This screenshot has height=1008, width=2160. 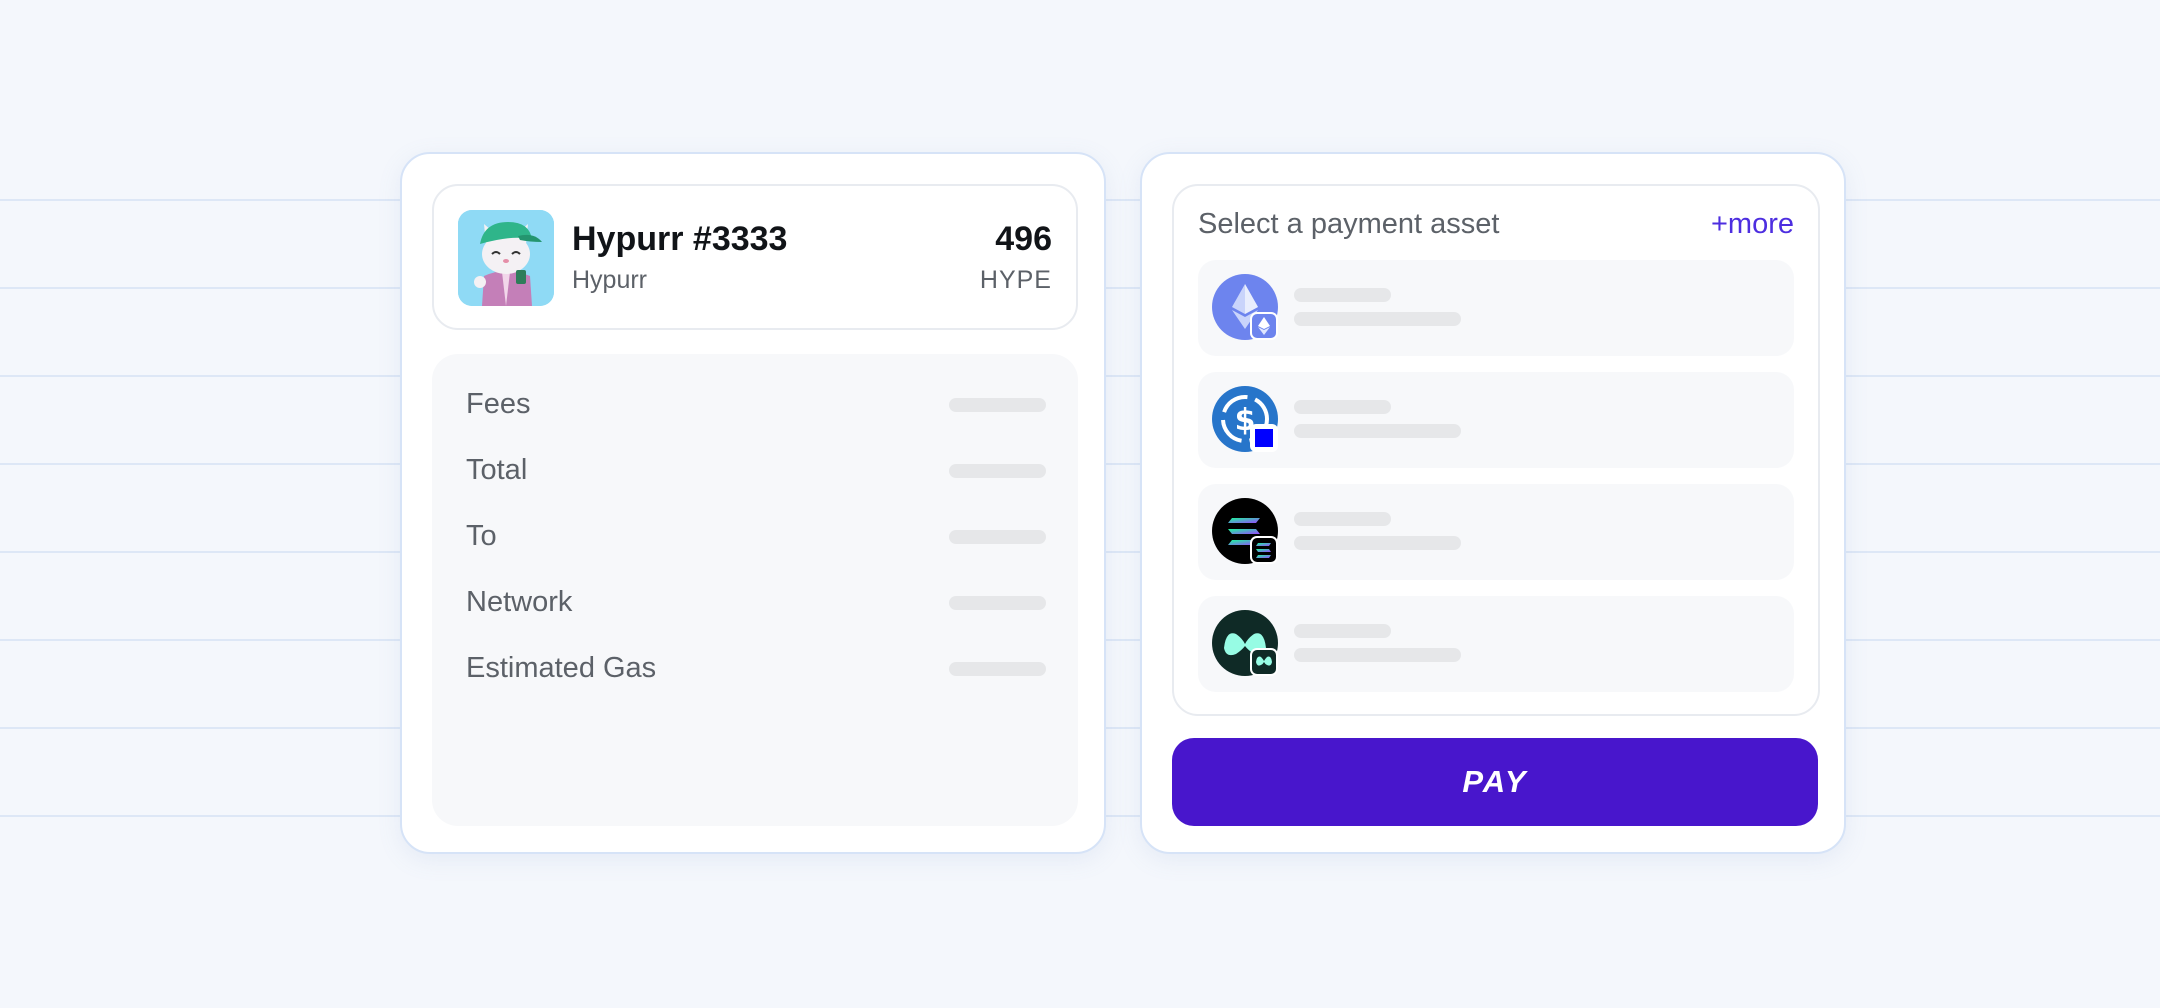 I want to click on solana-icon, so click(x=1245, y=531).